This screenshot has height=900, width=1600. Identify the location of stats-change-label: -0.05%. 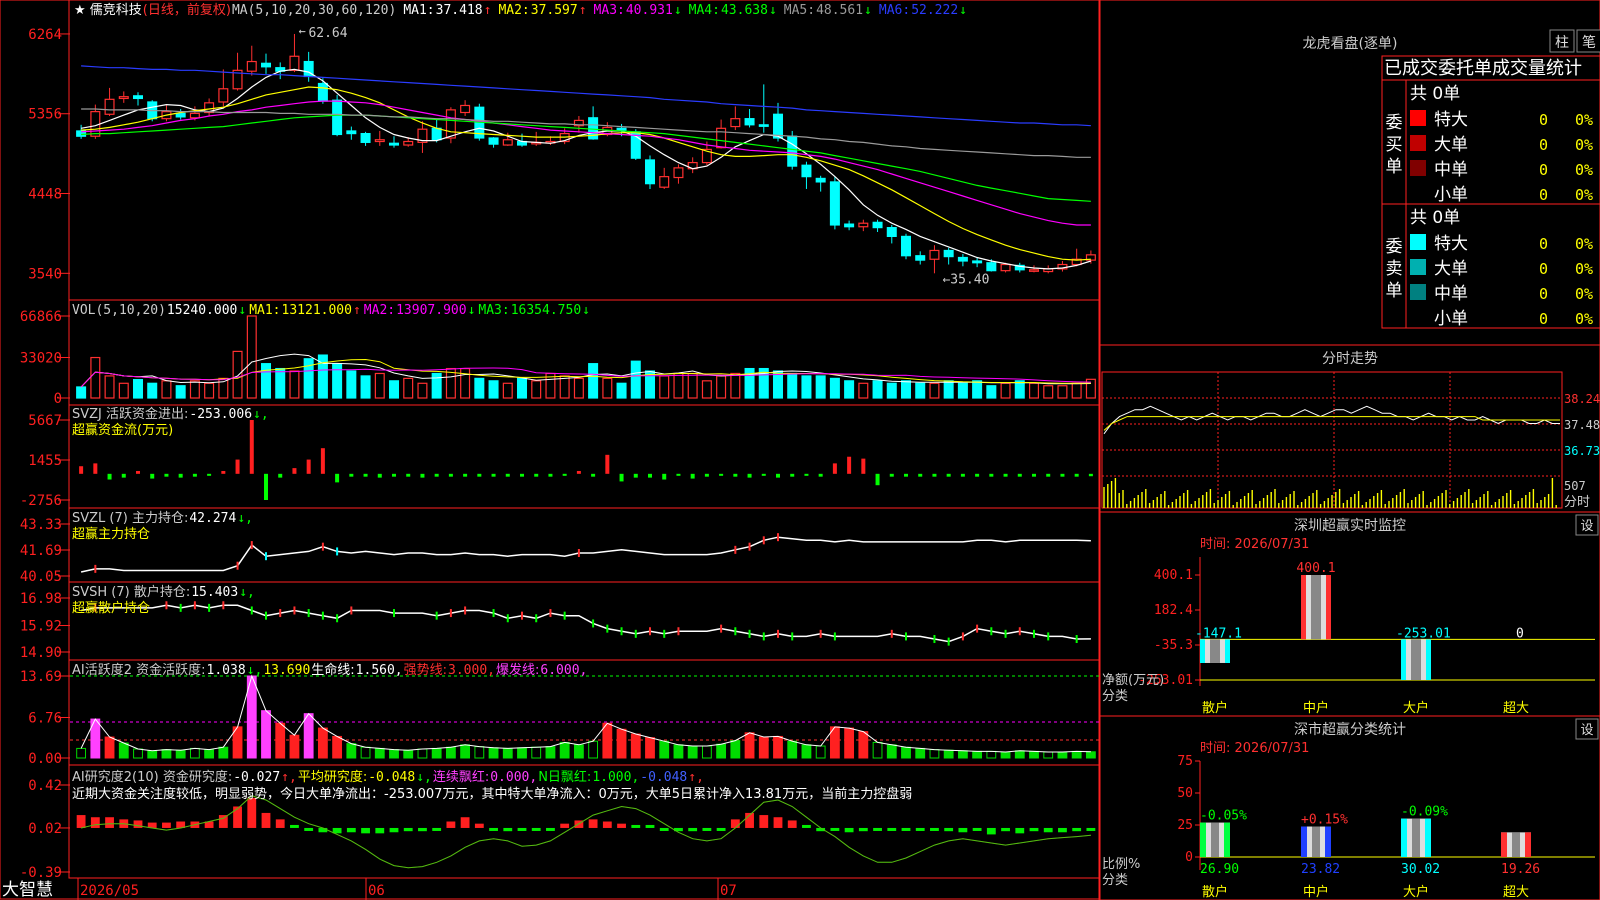
(1223, 816).